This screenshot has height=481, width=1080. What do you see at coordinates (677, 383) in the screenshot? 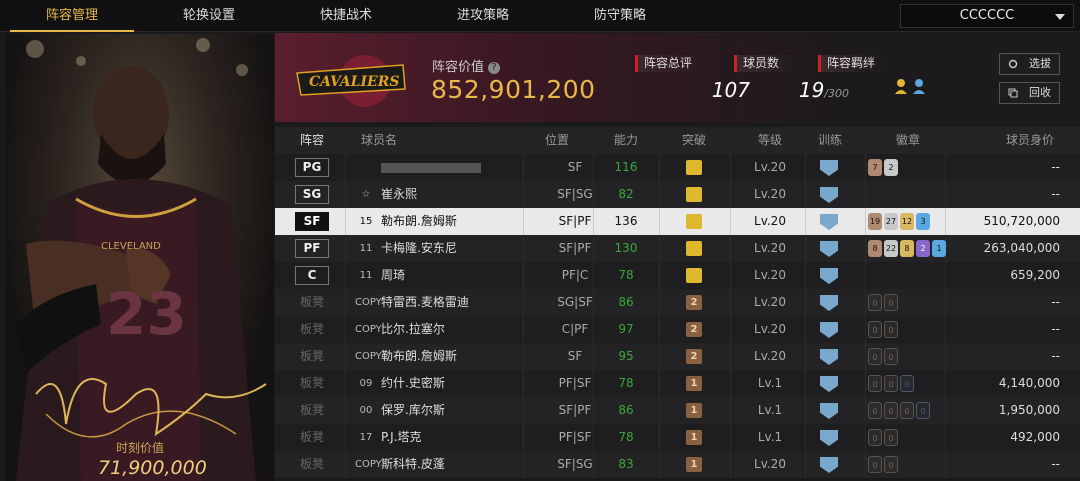
I see `table-row: 板凳 09 约什.史密斯 PF|SF 78 1 Lv.1 0 0 0 4,140,000` at bounding box center [677, 383].